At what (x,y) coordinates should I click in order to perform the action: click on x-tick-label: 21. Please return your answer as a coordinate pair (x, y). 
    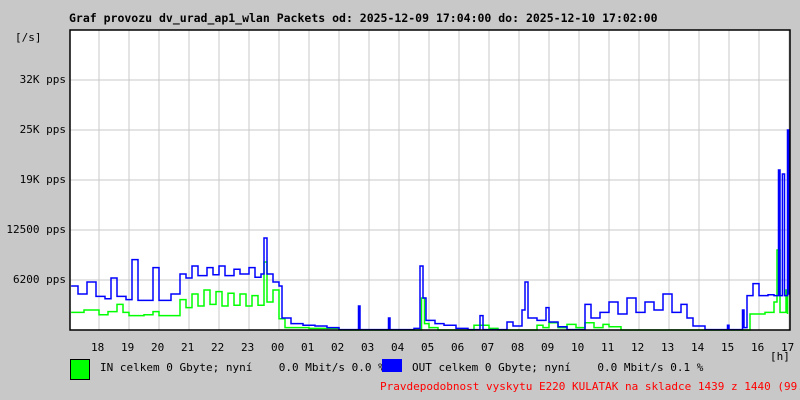
    Looking at the image, I should click on (188, 347).